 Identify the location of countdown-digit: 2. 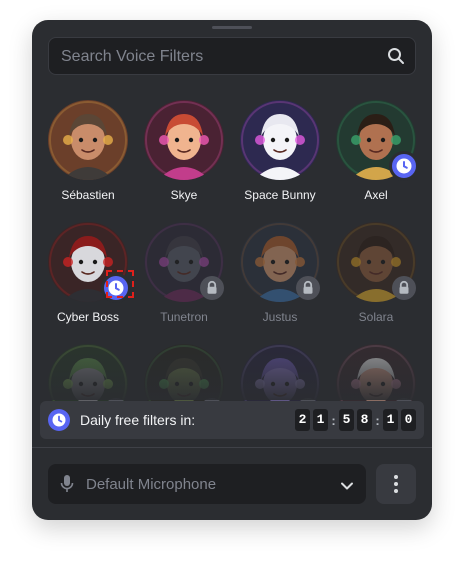
(302, 420).